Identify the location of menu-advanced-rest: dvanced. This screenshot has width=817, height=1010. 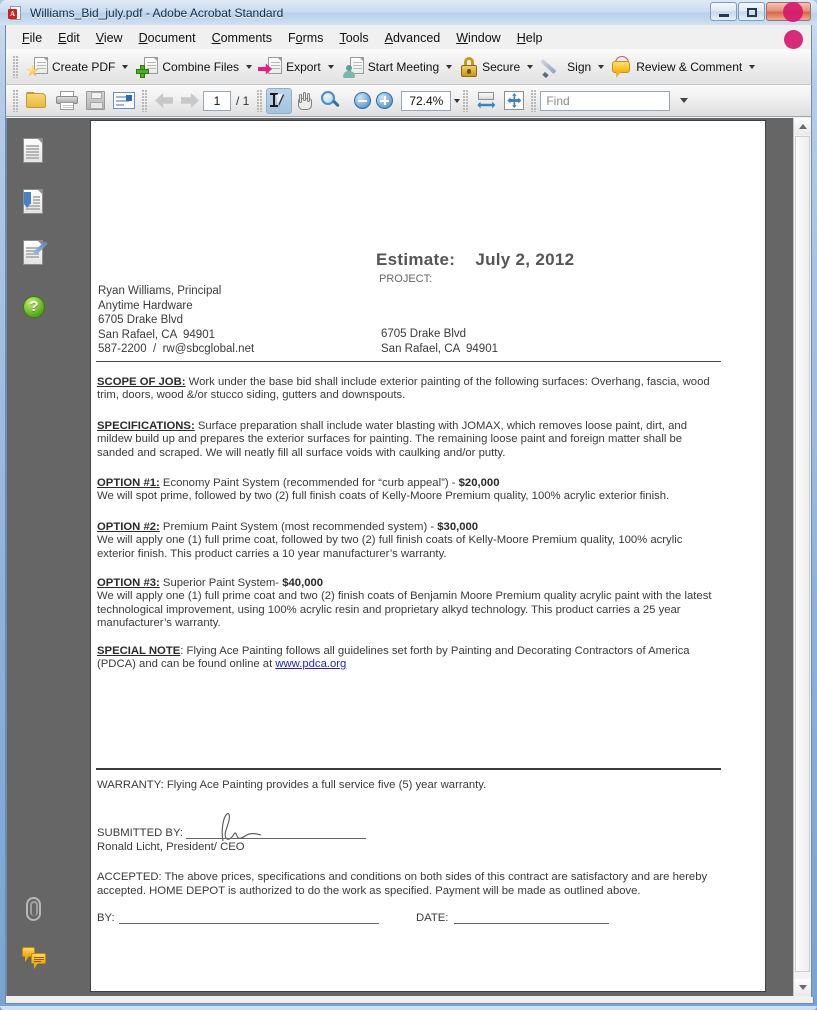
(416, 38).